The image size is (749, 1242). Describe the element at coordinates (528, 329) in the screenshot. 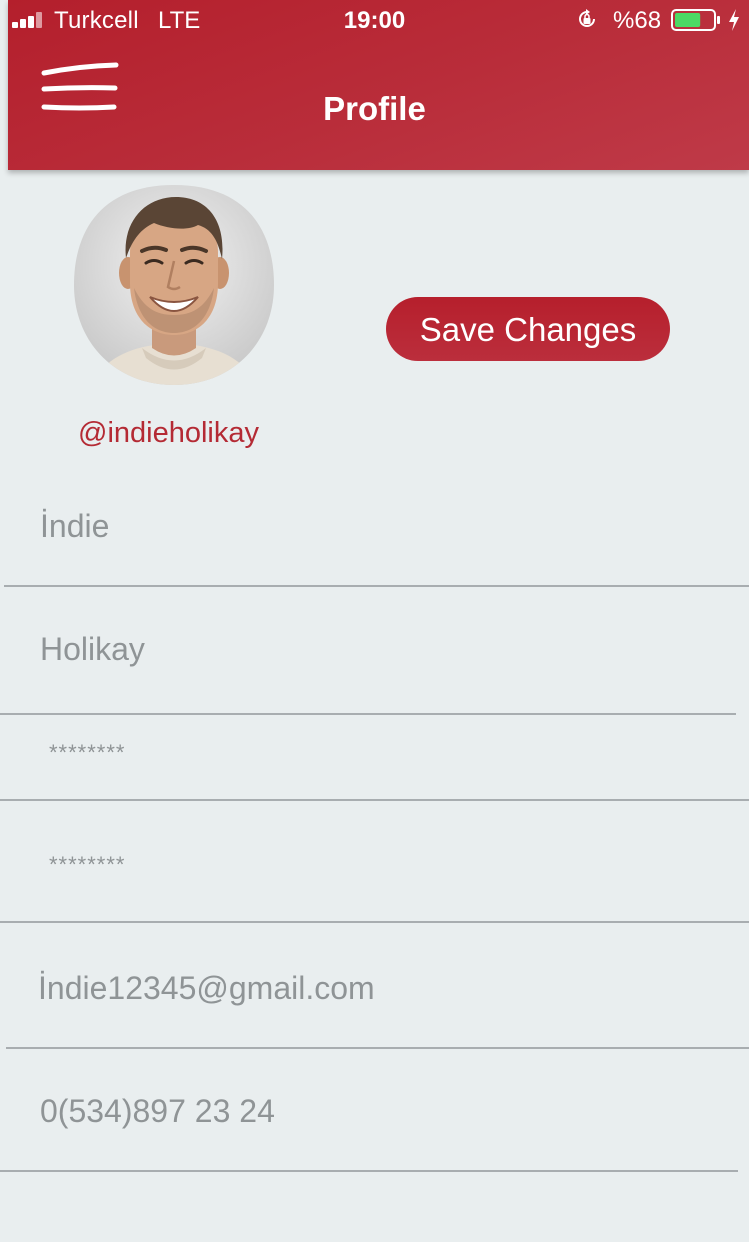

I see `save-changes-button: Save Changes` at that location.